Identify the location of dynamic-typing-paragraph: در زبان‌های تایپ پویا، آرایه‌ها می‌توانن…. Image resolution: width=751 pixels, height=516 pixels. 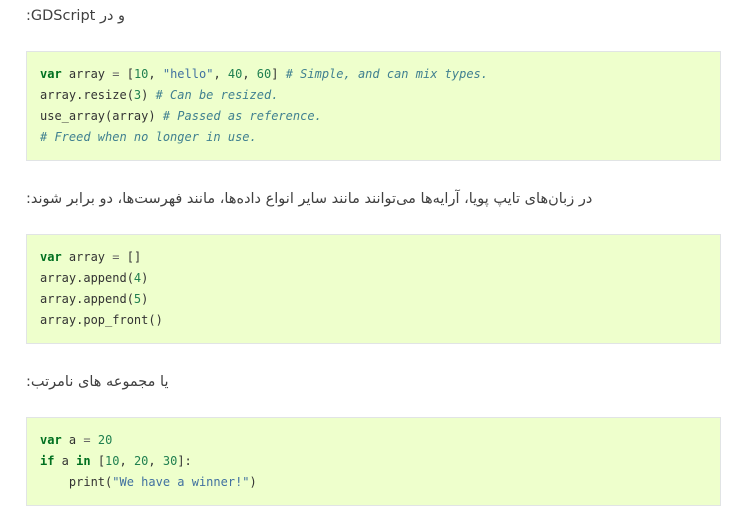
(374, 199).